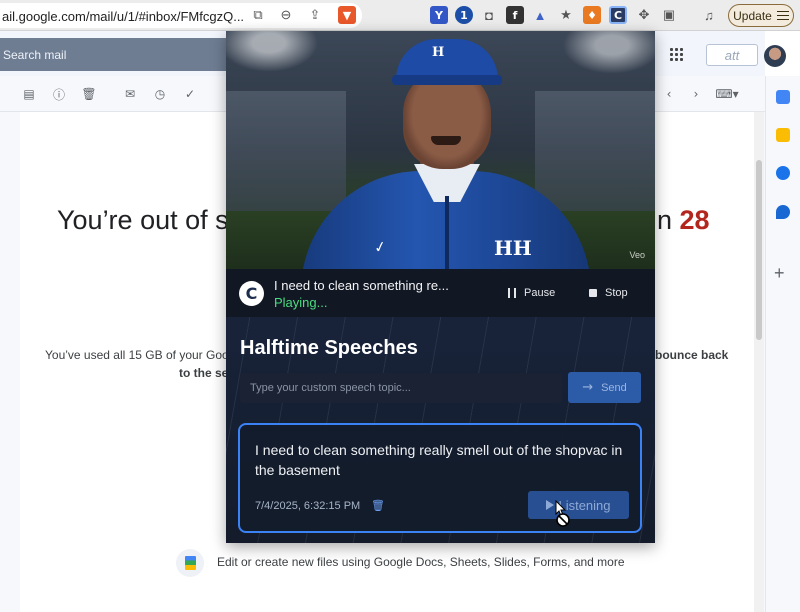  What do you see at coordinates (35, 55) in the screenshot?
I see `search-placeholder: Search mail` at bounding box center [35, 55].